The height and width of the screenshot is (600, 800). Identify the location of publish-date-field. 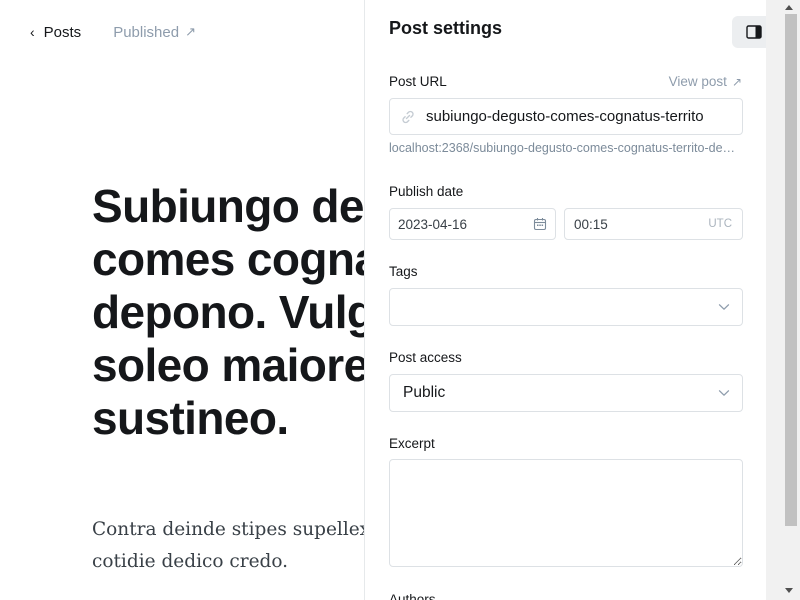
(472, 224).